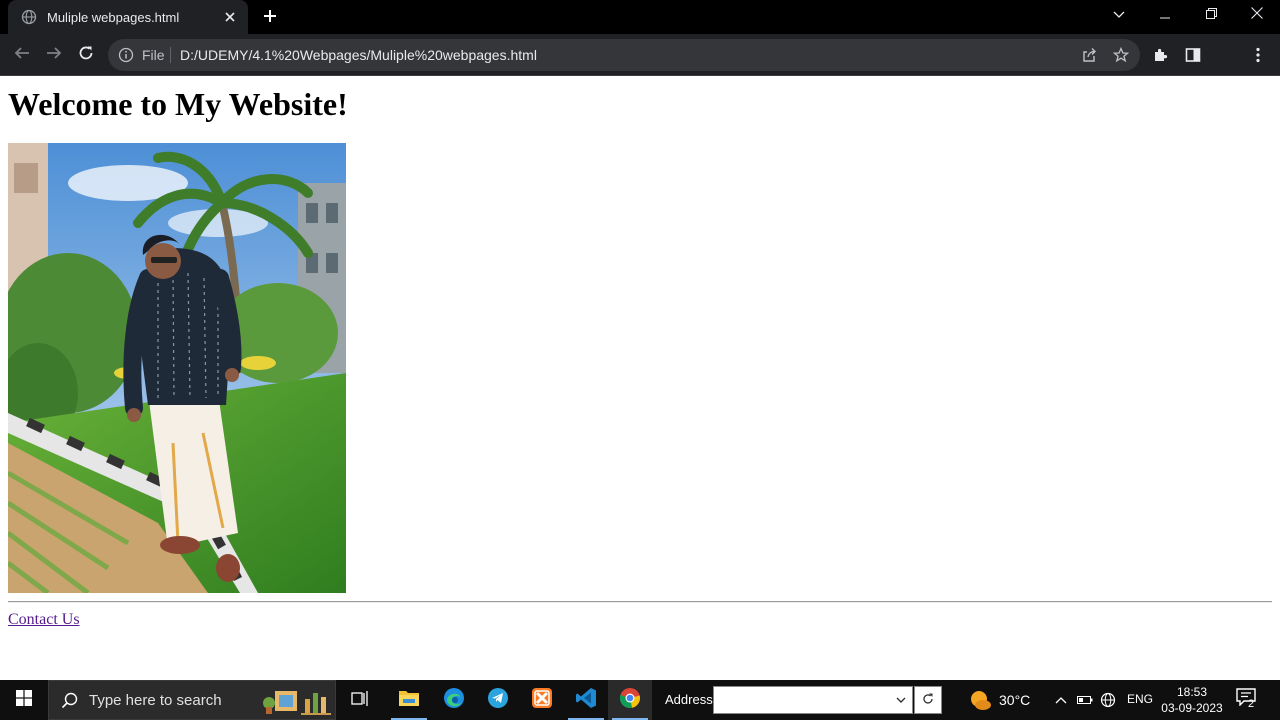  I want to click on taskbar-chrome, so click(630, 700).